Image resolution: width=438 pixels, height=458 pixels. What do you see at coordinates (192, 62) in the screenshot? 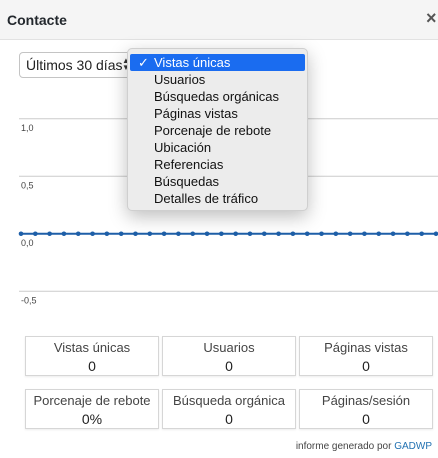
I see `dropdown-option-label: Vistas únicas` at bounding box center [192, 62].